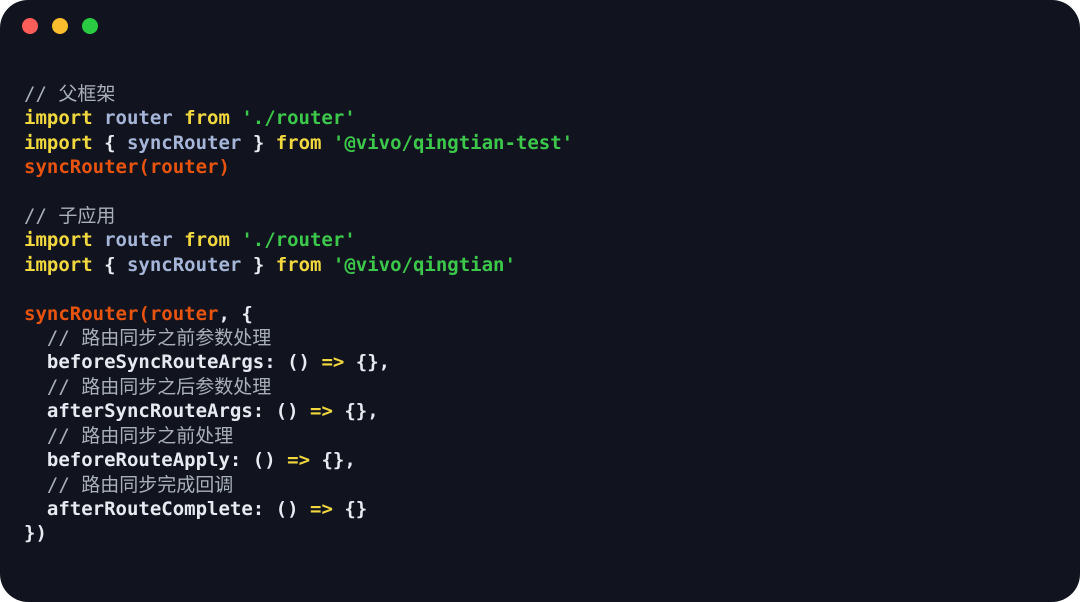  What do you see at coordinates (159, 386) in the screenshot?
I see `code-token-comment: // 路由同步之后参数处理` at bounding box center [159, 386].